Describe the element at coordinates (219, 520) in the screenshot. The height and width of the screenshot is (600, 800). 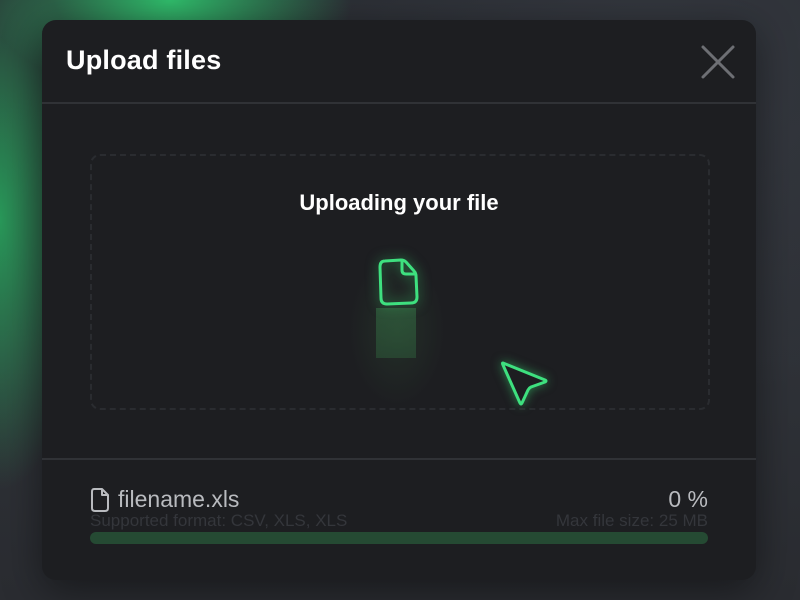
I see `supported-format-text: Supported format: CSV, XLS, XLS` at that location.